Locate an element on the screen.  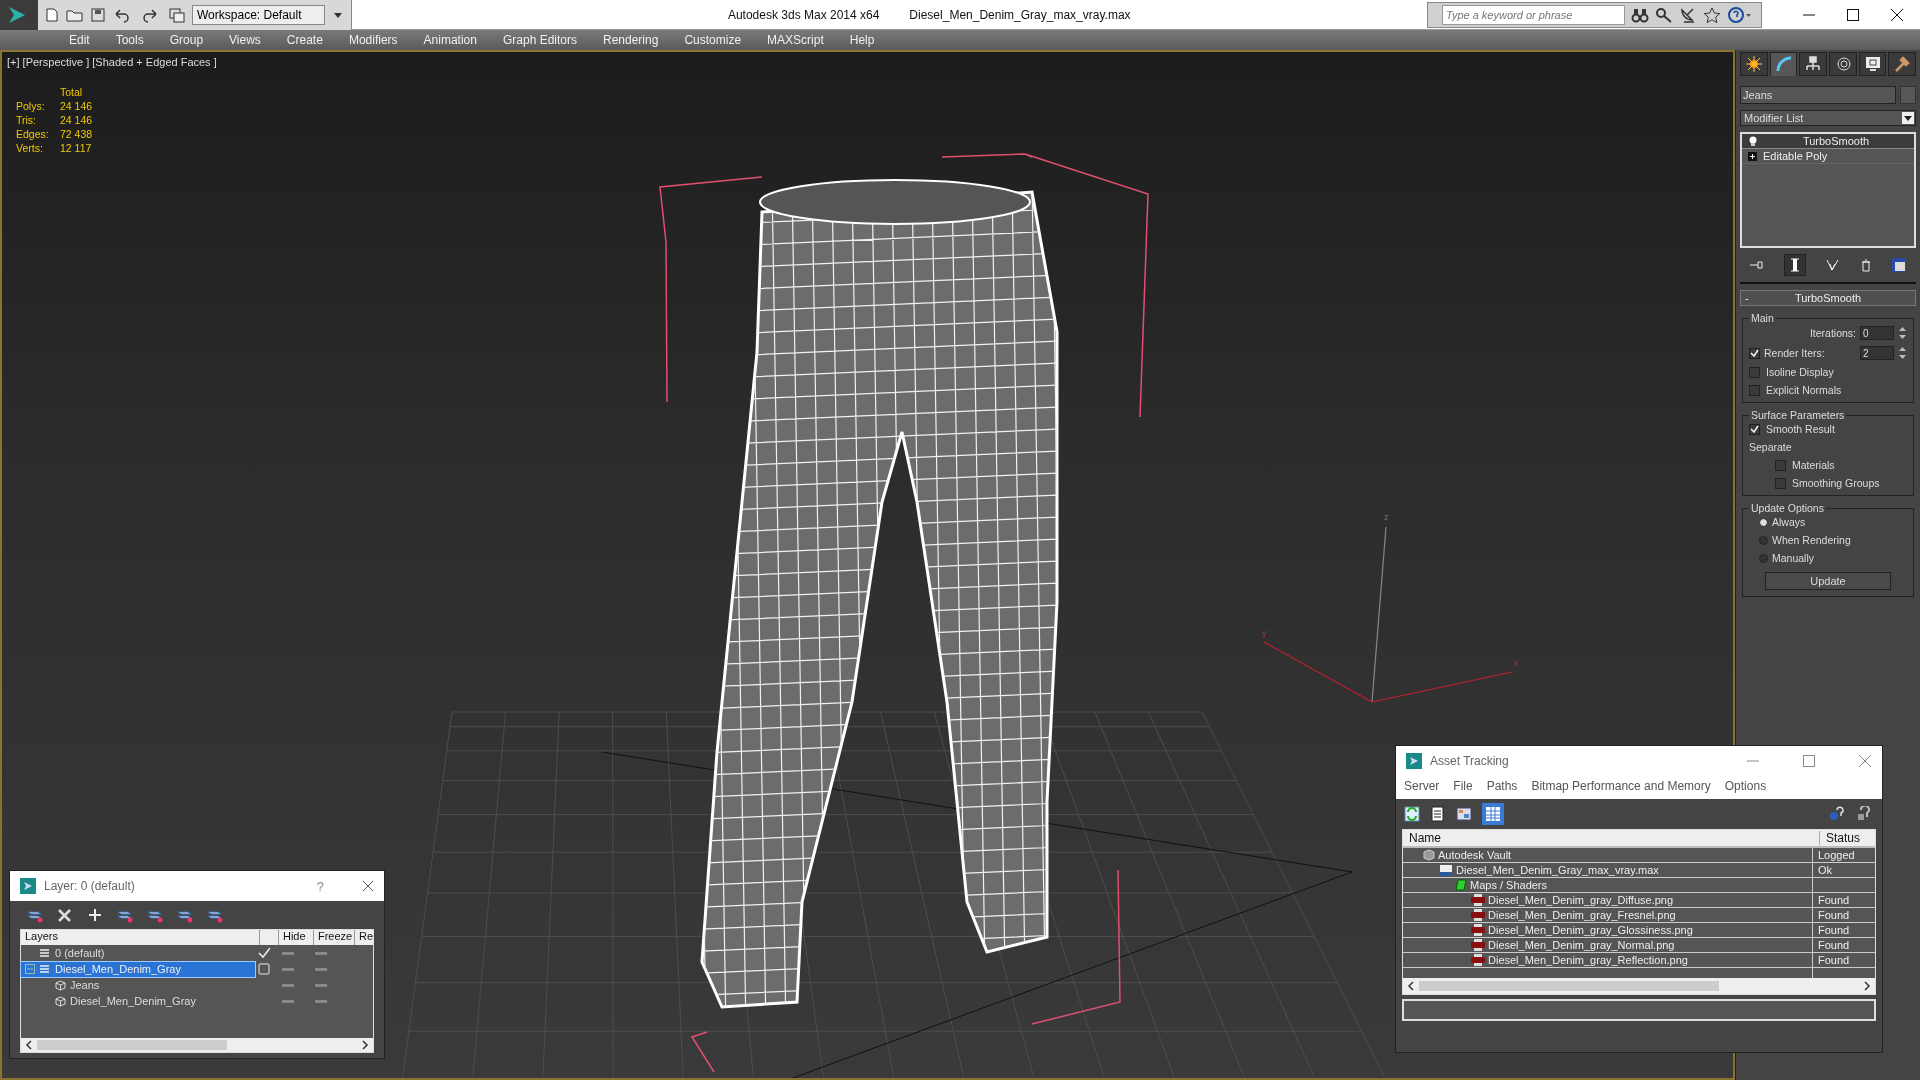
menu-item: Group is located at coordinates (186, 40).